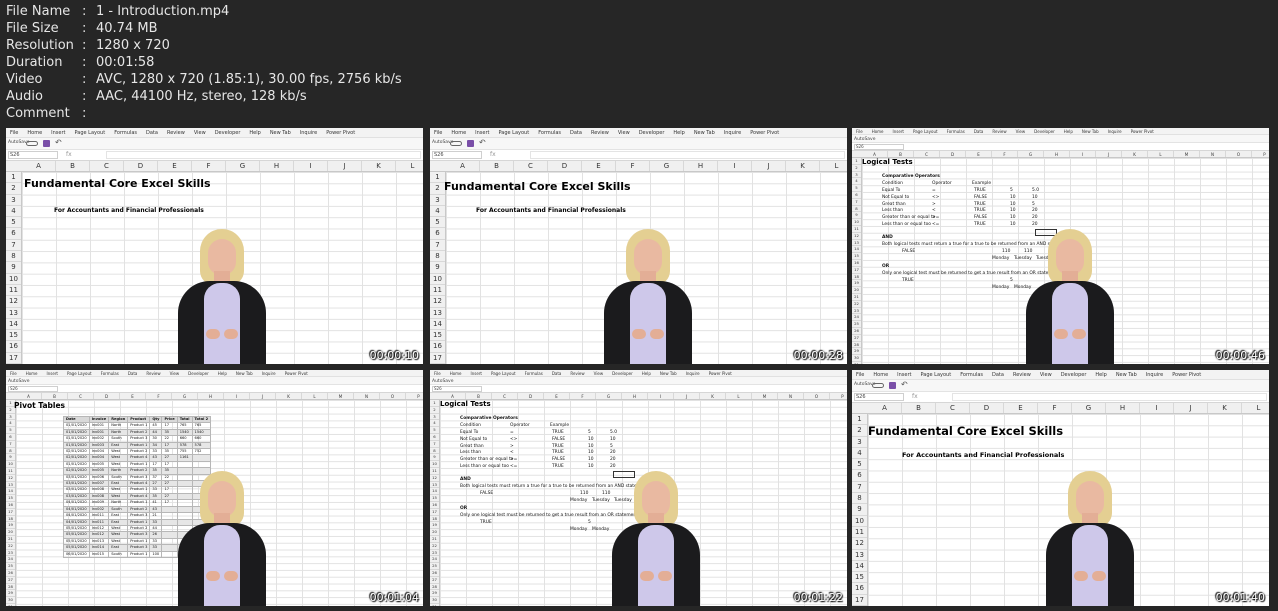 This screenshot has height=611, width=1278. What do you see at coordinates (915, 396) in the screenshot?
I see `fx-icon: fx` at bounding box center [915, 396].